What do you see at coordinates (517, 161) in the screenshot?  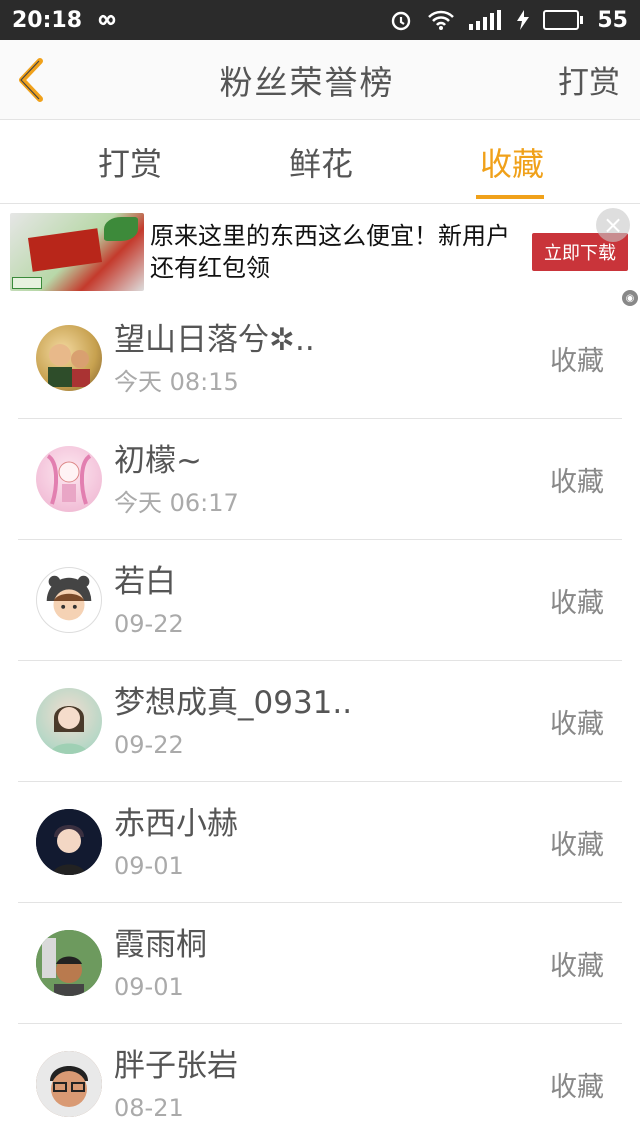 I see `tab-favorites: 收藏` at bounding box center [517, 161].